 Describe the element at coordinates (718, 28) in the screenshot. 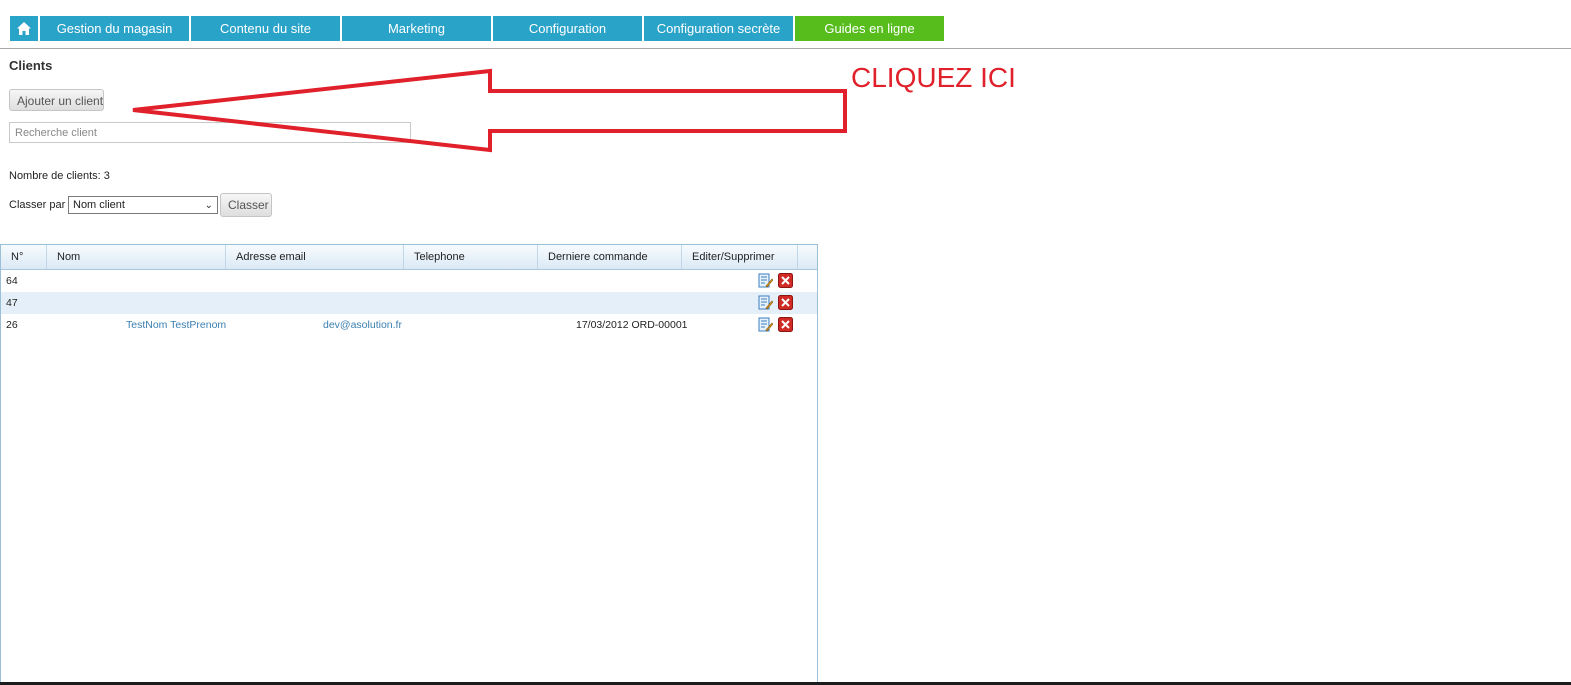

I see `tab-configuration-secrete: Configuration secrète` at that location.